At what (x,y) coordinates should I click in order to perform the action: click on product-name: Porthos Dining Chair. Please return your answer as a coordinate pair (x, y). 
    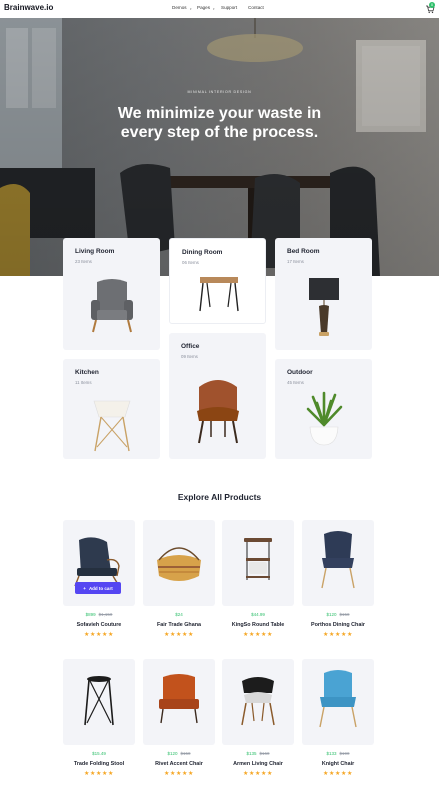
    Looking at the image, I should click on (338, 625).